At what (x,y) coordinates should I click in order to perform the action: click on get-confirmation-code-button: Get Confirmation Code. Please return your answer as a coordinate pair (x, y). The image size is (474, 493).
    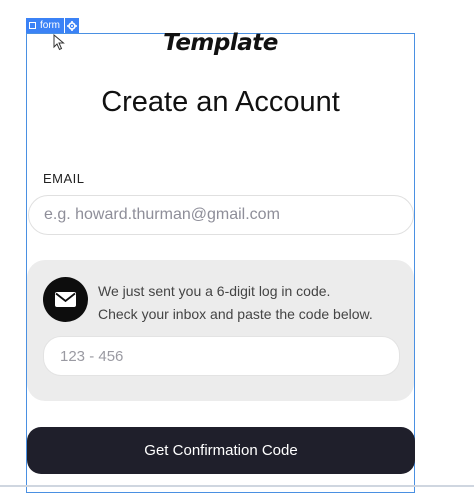
    Looking at the image, I should click on (221, 450).